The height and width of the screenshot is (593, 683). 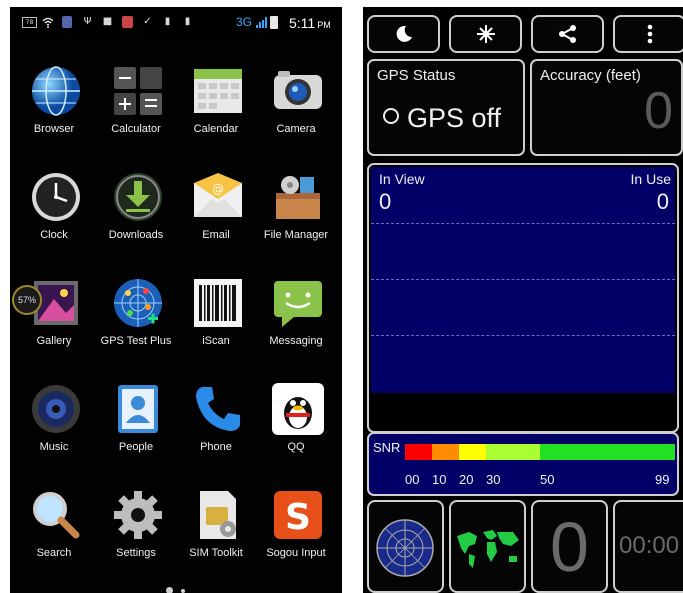 I want to click on app-label: Camera, so click(x=296, y=129).